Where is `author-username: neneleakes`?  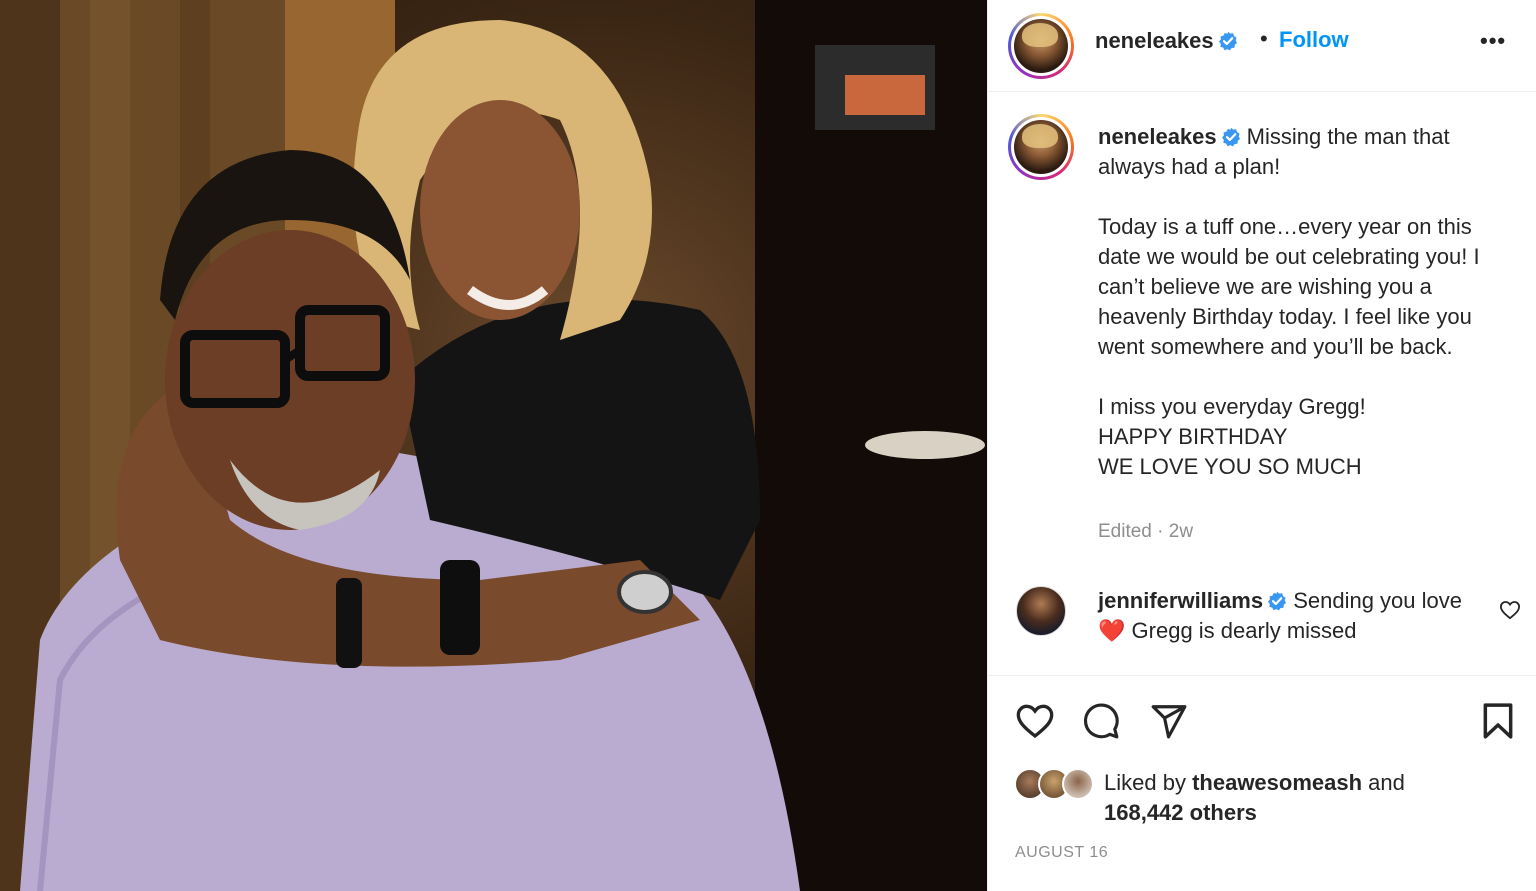
author-username: neneleakes is located at coordinates (1166, 41).